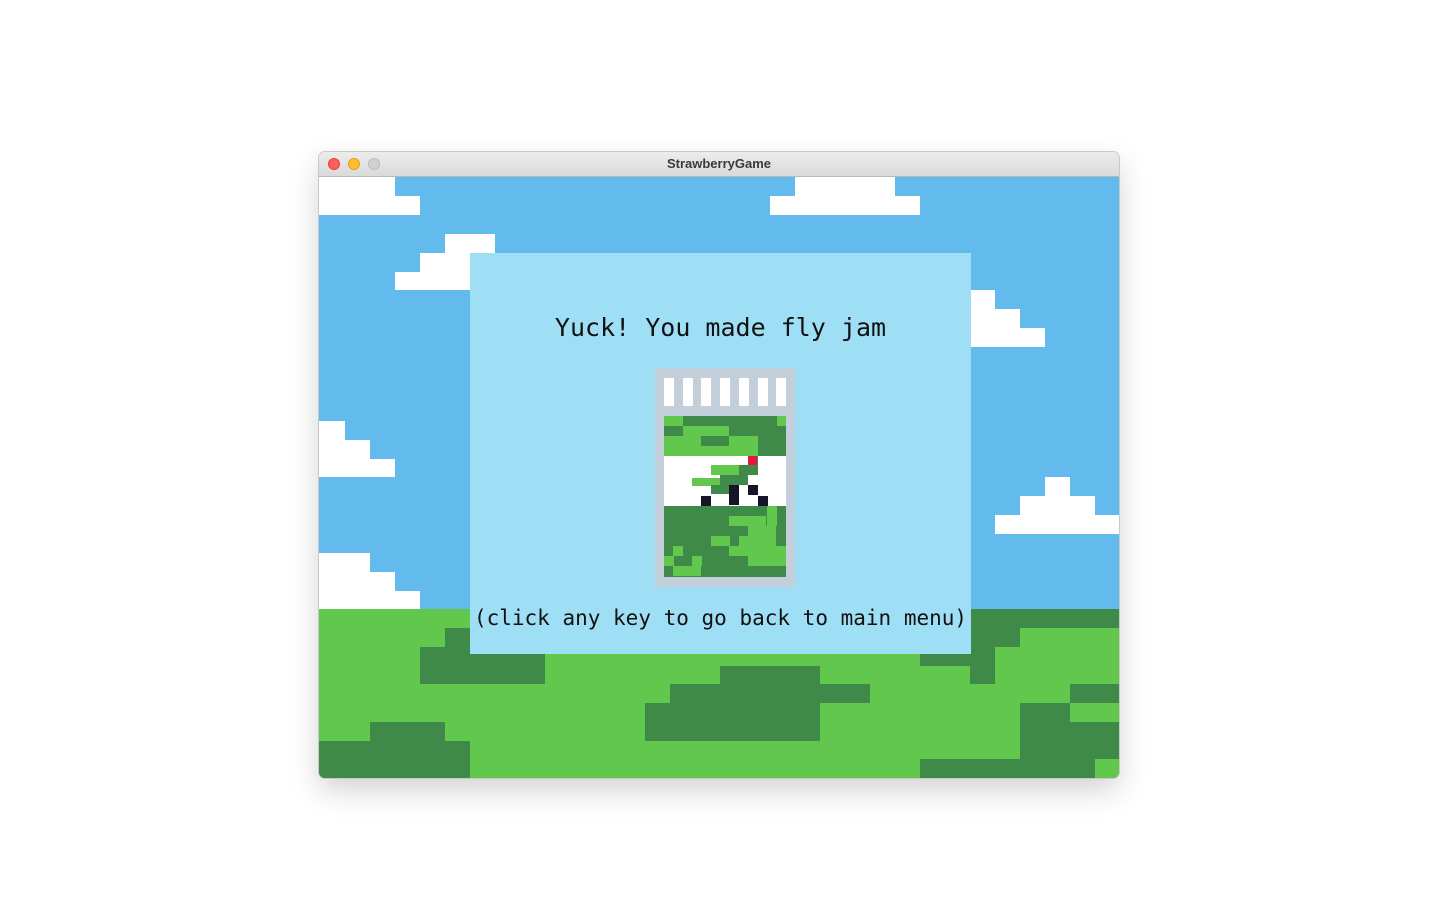 Image resolution: width=1440 pixels, height=900 pixels. What do you see at coordinates (720, 327) in the screenshot?
I see `game-over-message: Yuck! You made fly jam` at bounding box center [720, 327].